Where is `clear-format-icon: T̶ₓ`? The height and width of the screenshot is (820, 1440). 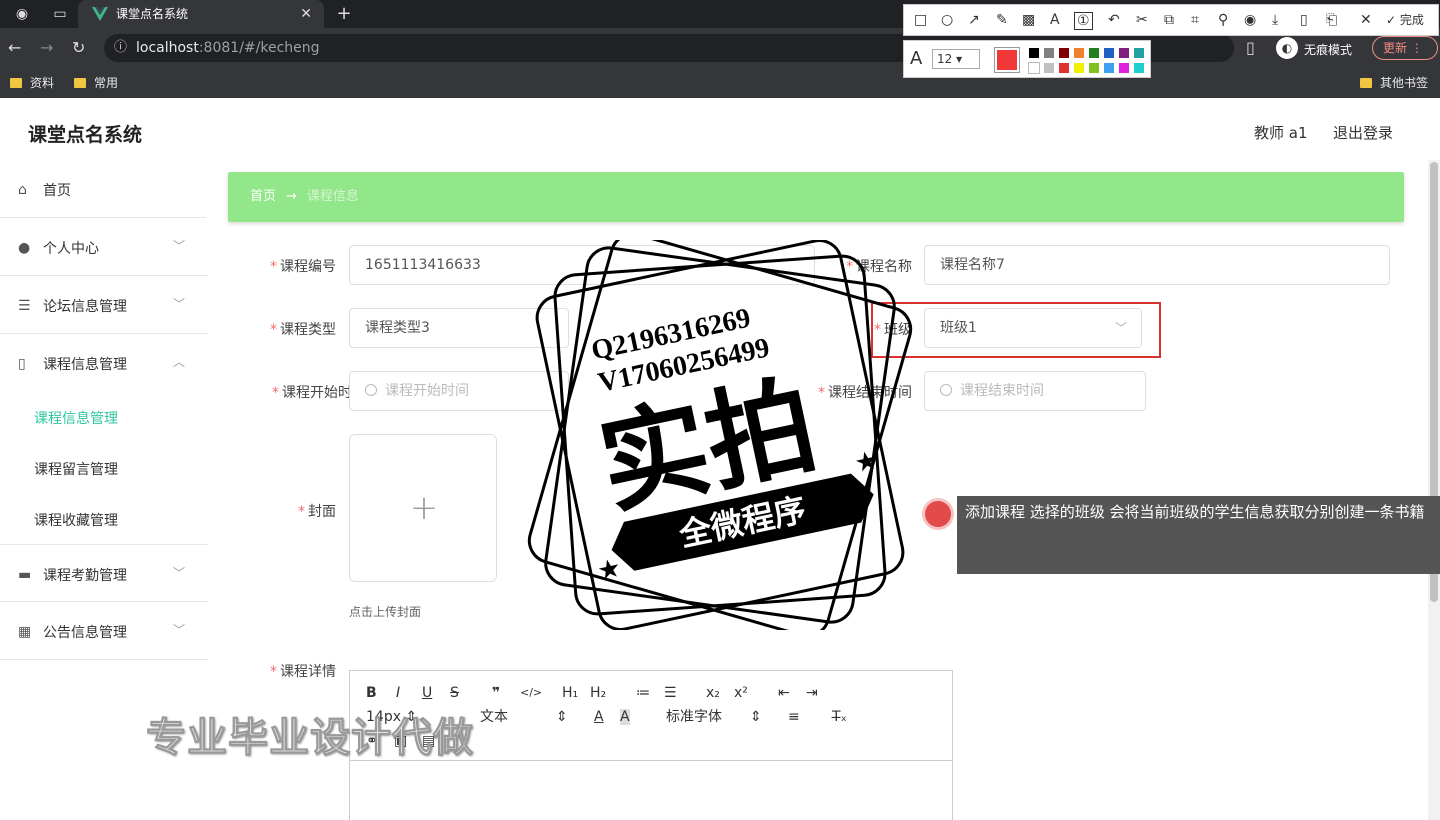
clear-format-icon: T̶ₓ is located at coordinates (839, 717).